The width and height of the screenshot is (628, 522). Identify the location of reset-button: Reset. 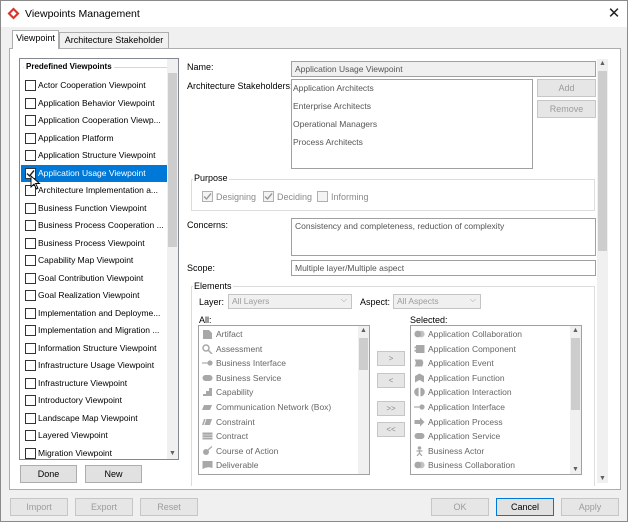
(169, 507).